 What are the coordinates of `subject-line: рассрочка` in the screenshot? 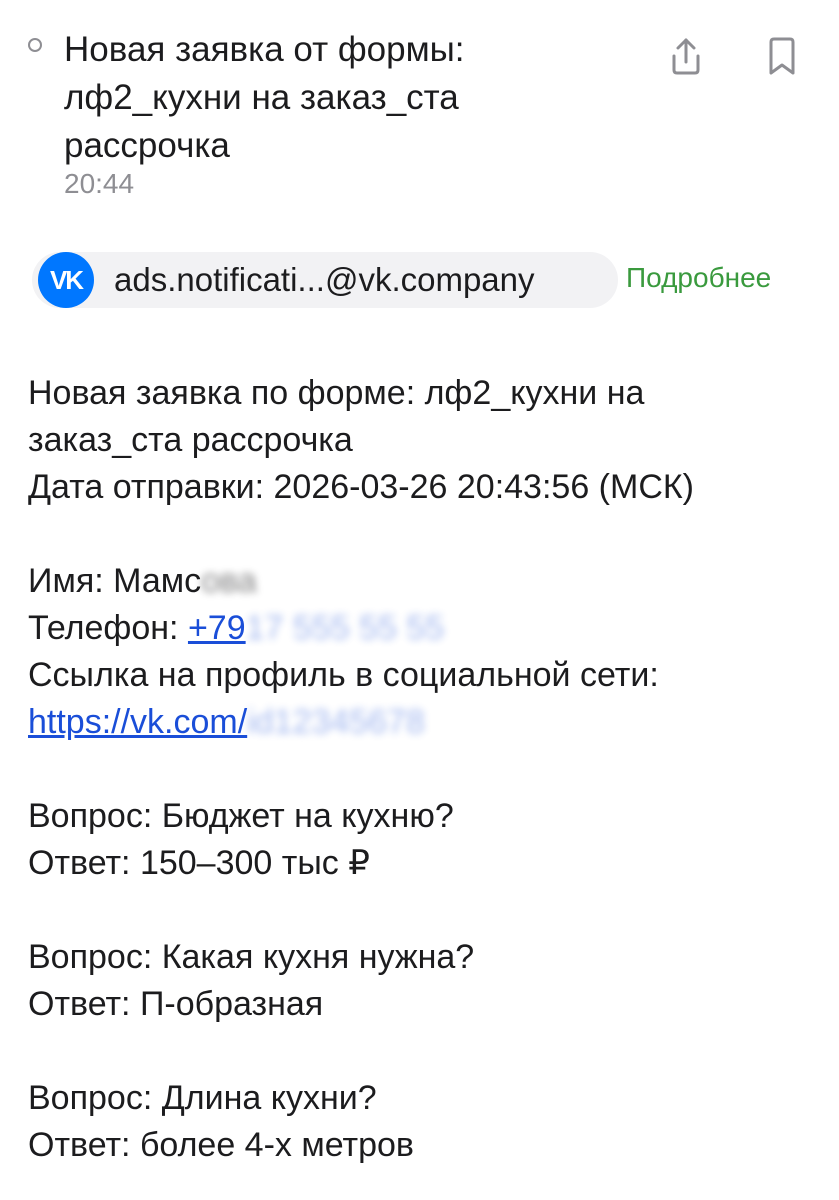 It's located at (147, 145).